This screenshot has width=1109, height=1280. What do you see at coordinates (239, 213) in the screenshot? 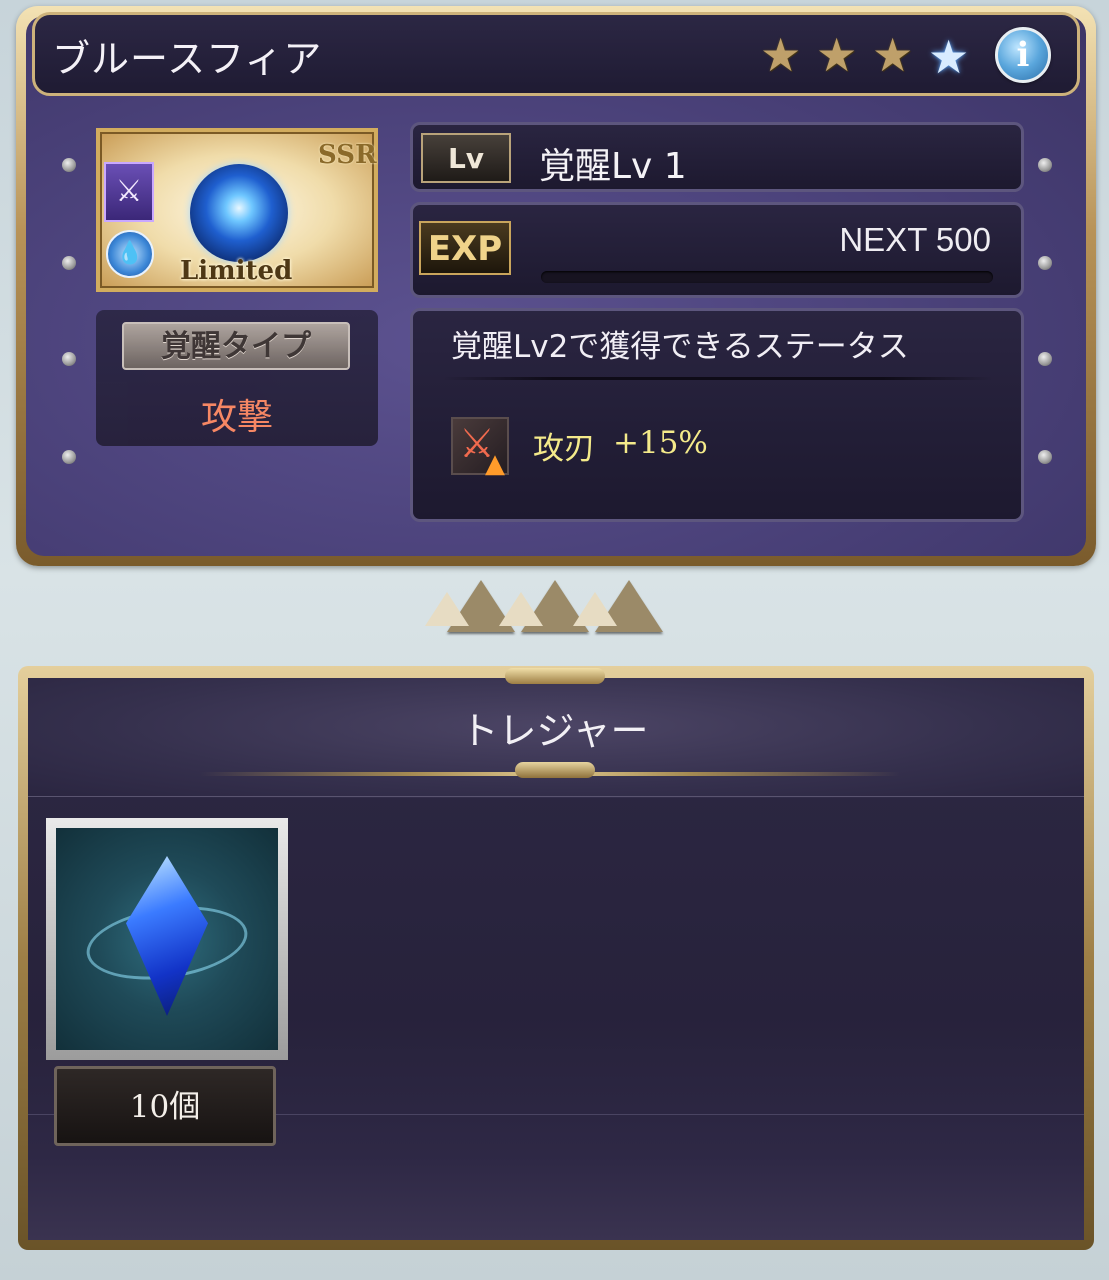
I see `blue-sphere-image` at bounding box center [239, 213].